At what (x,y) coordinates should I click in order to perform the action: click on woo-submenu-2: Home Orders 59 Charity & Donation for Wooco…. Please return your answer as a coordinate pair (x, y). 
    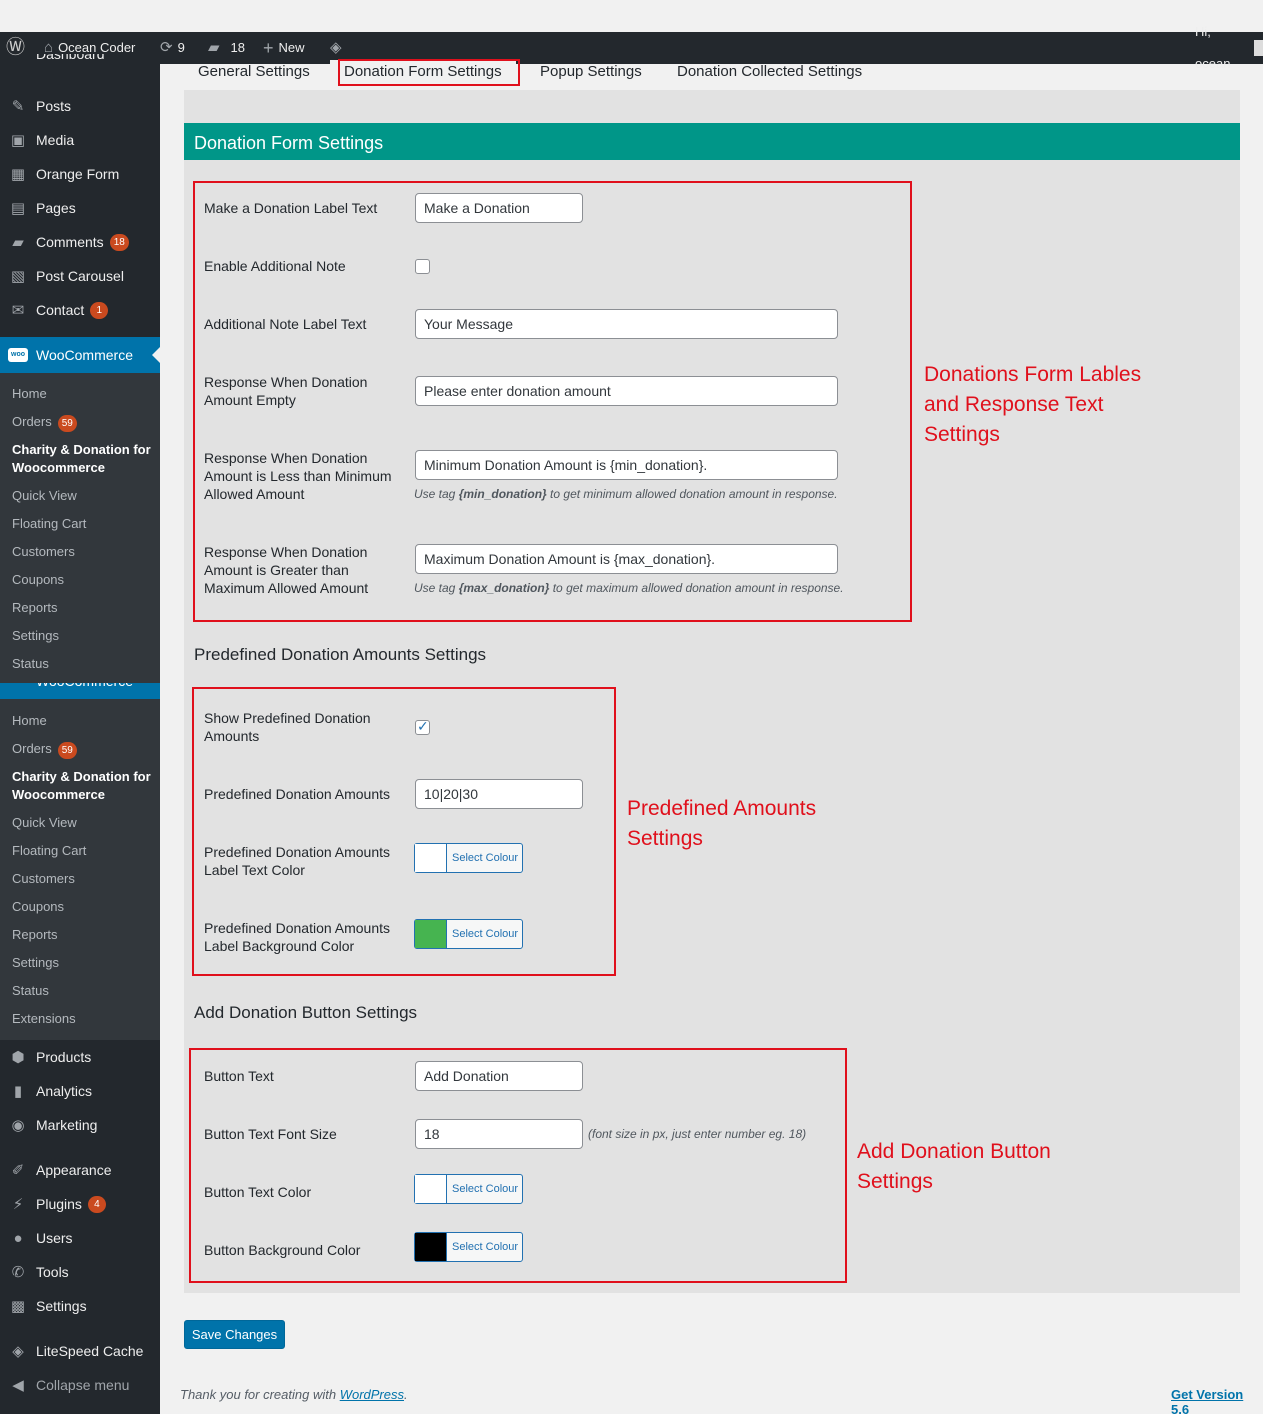
    Looking at the image, I should click on (80, 869).